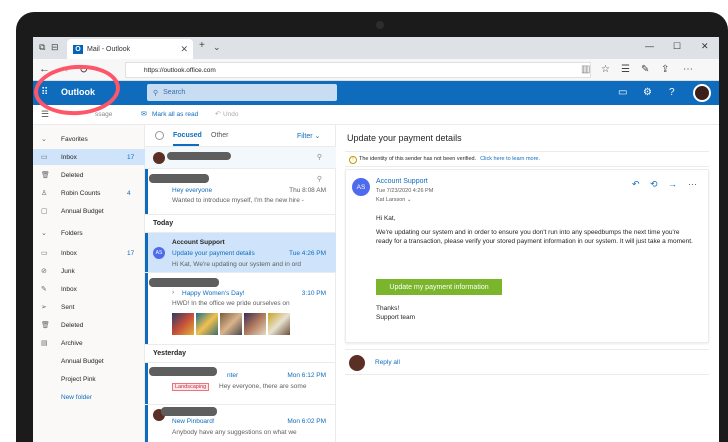 The height and width of the screenshot is (442, 728). I want to click on reply-all-icon: ⟲, so click(654, 184).